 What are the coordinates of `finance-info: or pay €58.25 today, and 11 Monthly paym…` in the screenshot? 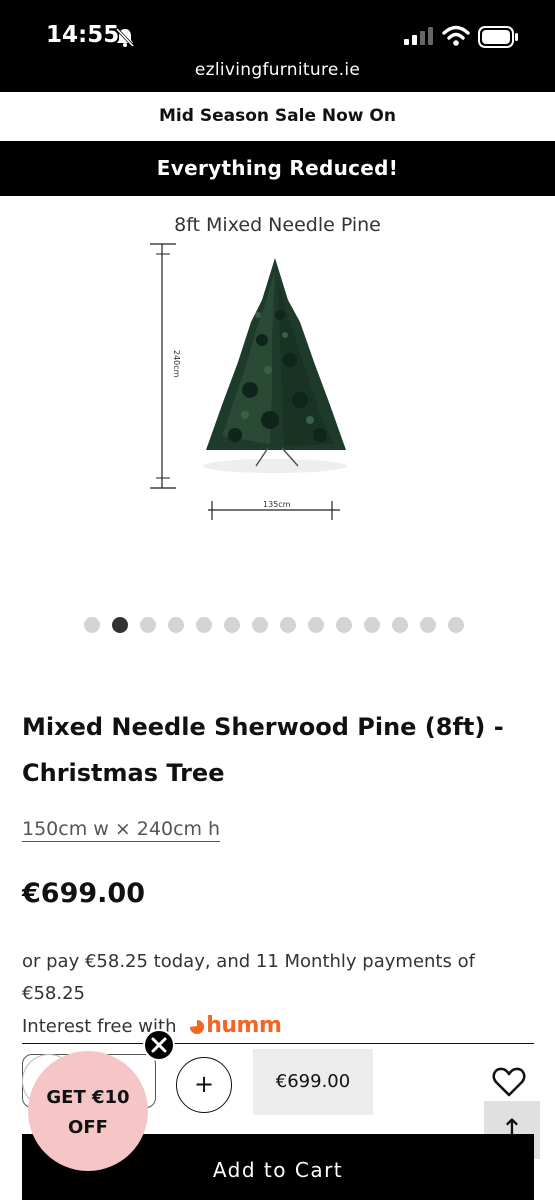 It's located at (278, 995).